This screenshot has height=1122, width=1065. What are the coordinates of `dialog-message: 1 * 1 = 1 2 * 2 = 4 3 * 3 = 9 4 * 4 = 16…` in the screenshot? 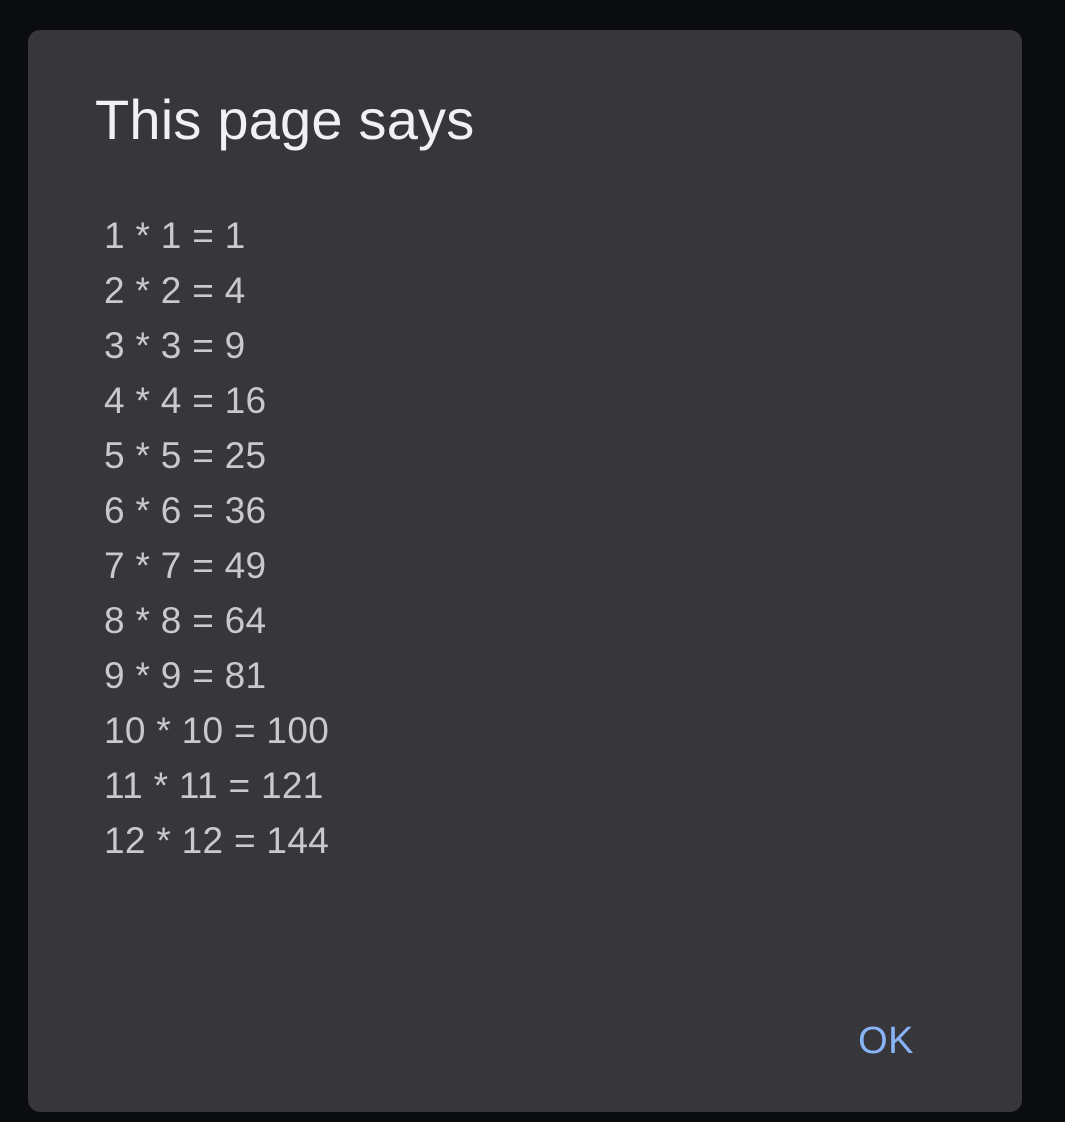 It's located at (216, 538).